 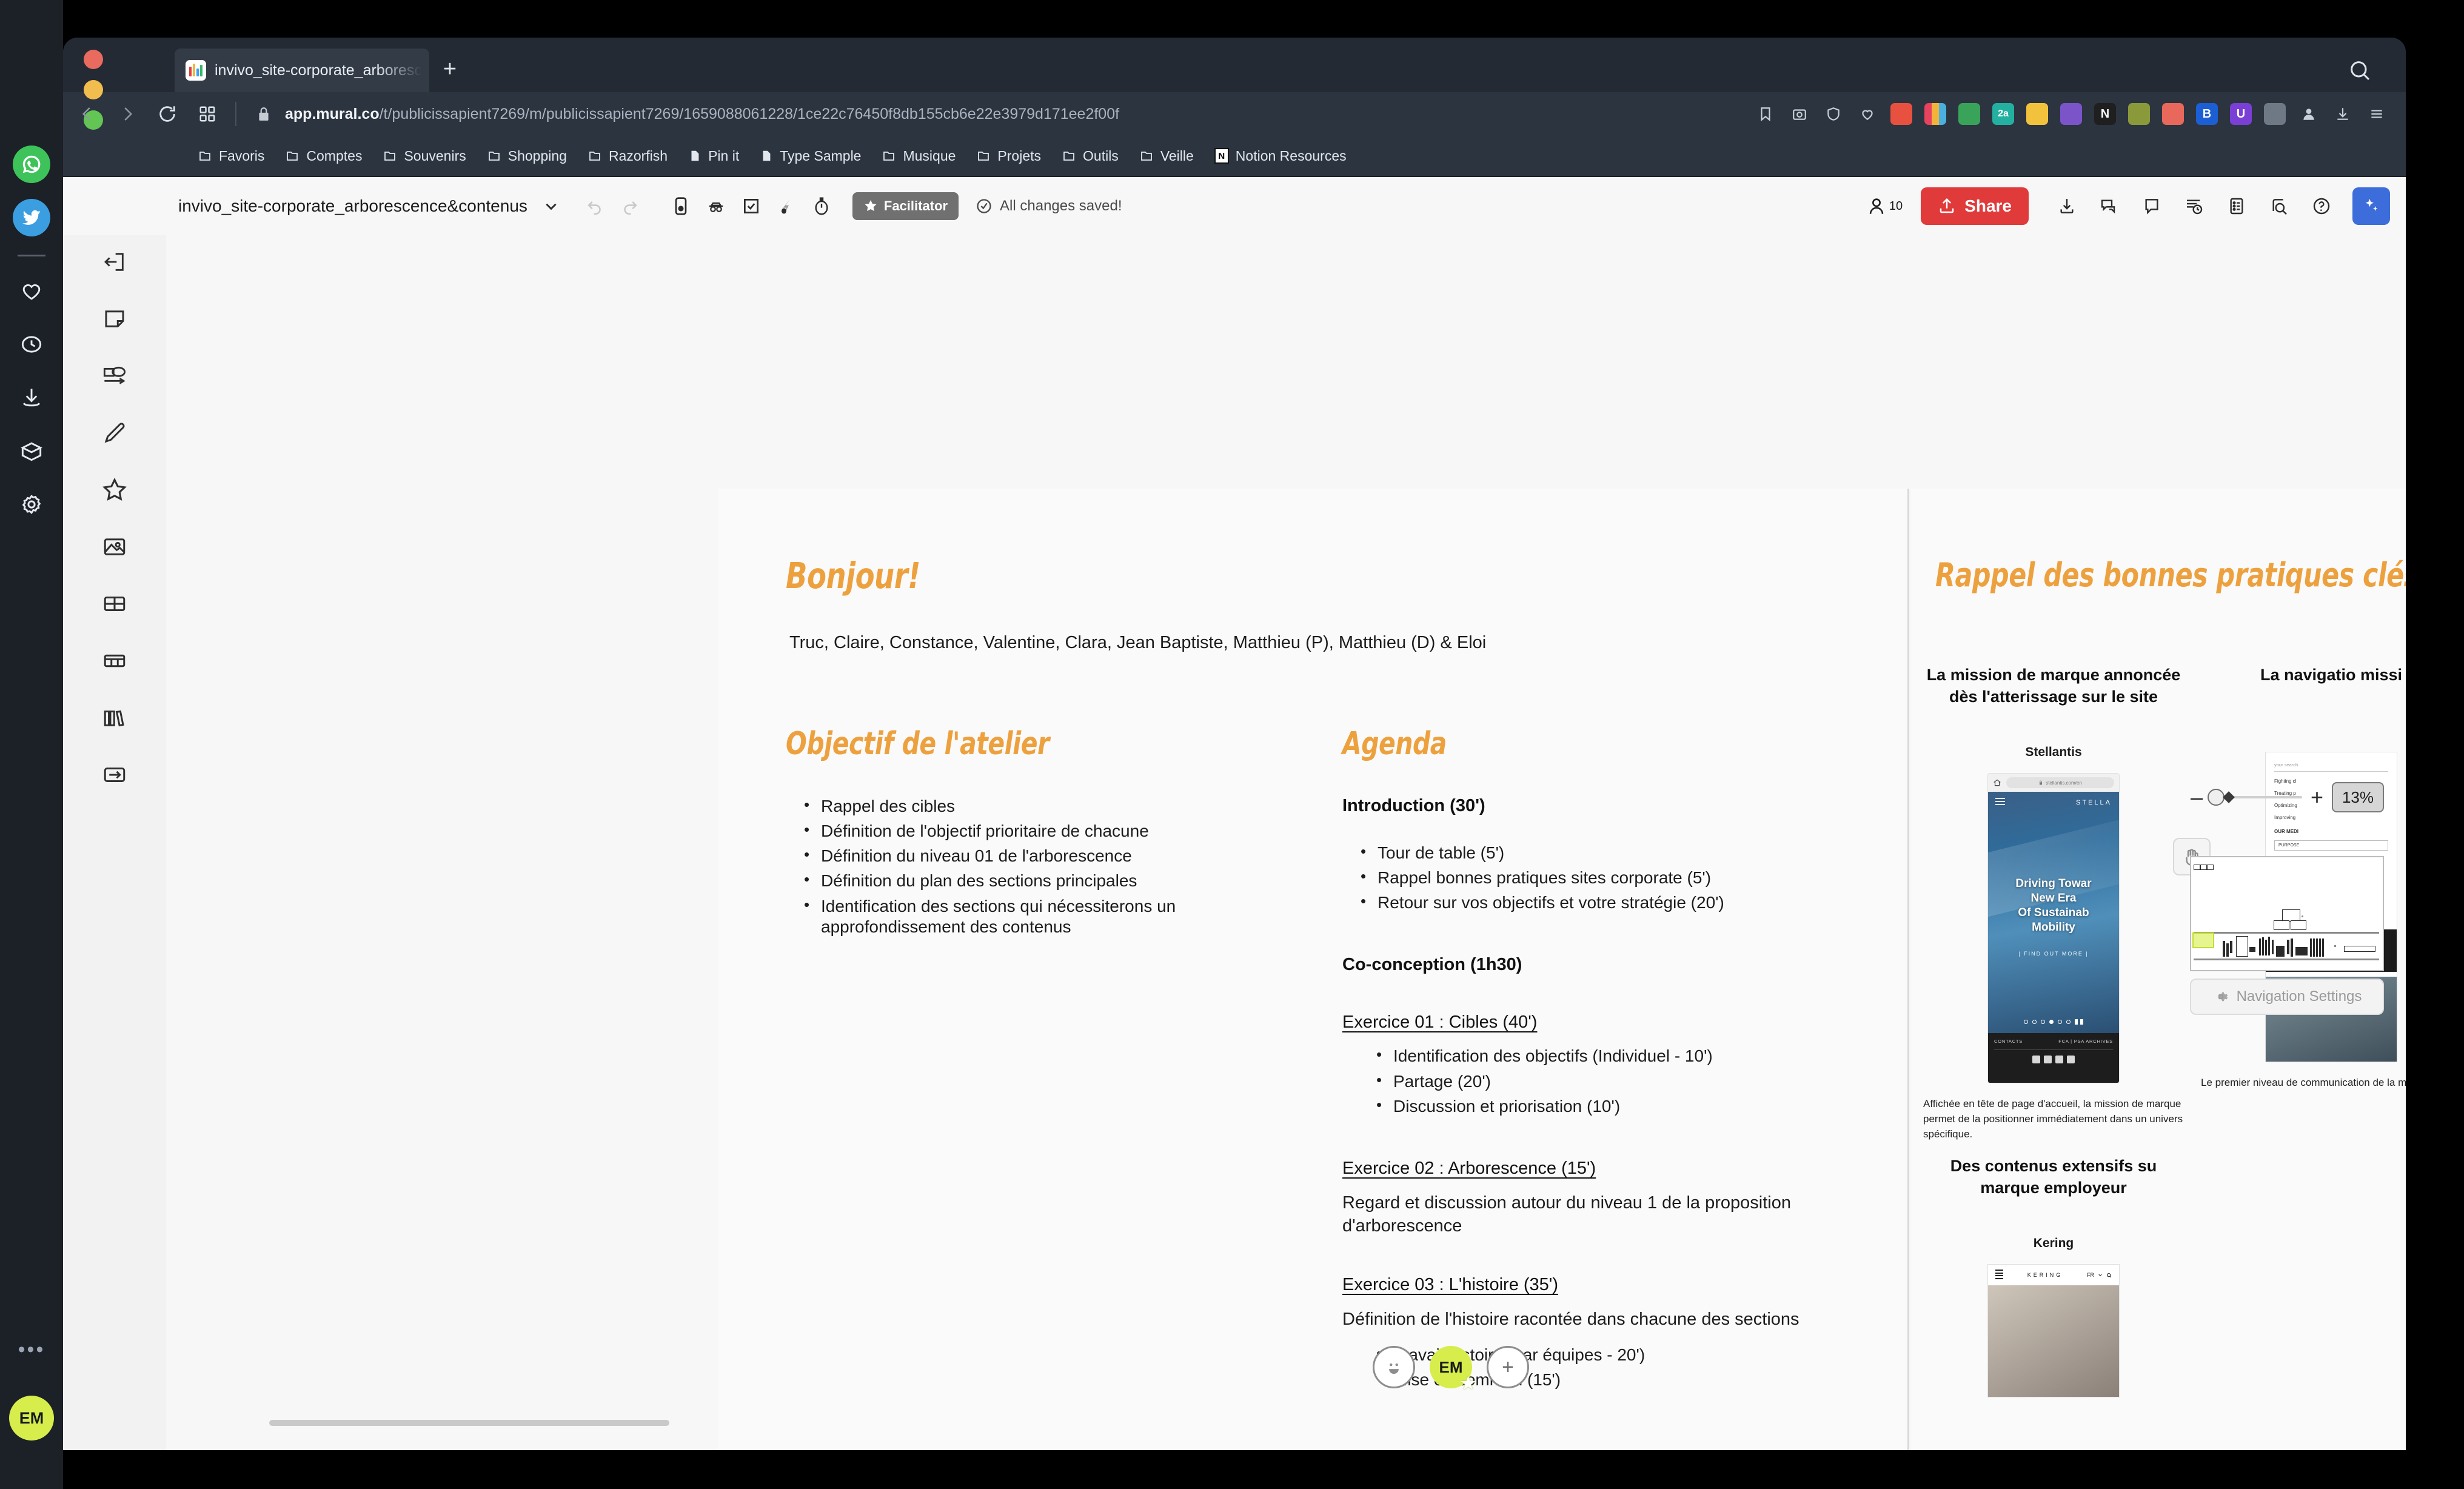 I want to click on ext-teal-icon: 2a, so click(x=2003, y=114).